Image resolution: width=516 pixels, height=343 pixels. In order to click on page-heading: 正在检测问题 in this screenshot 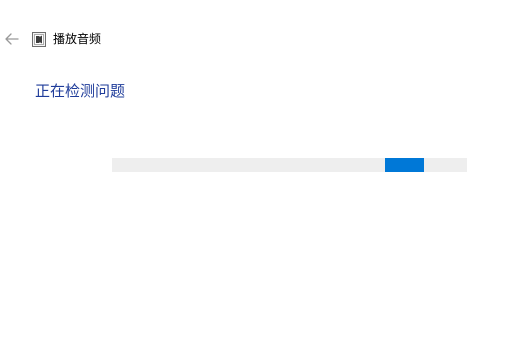, I will do `click(80, 91)`.